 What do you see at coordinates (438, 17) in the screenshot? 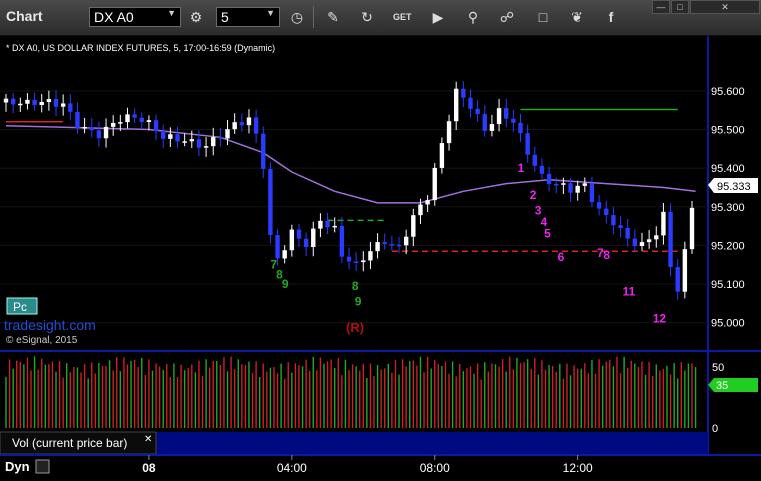
I see `play-icon: ▶` at bounding box center [438, 17].